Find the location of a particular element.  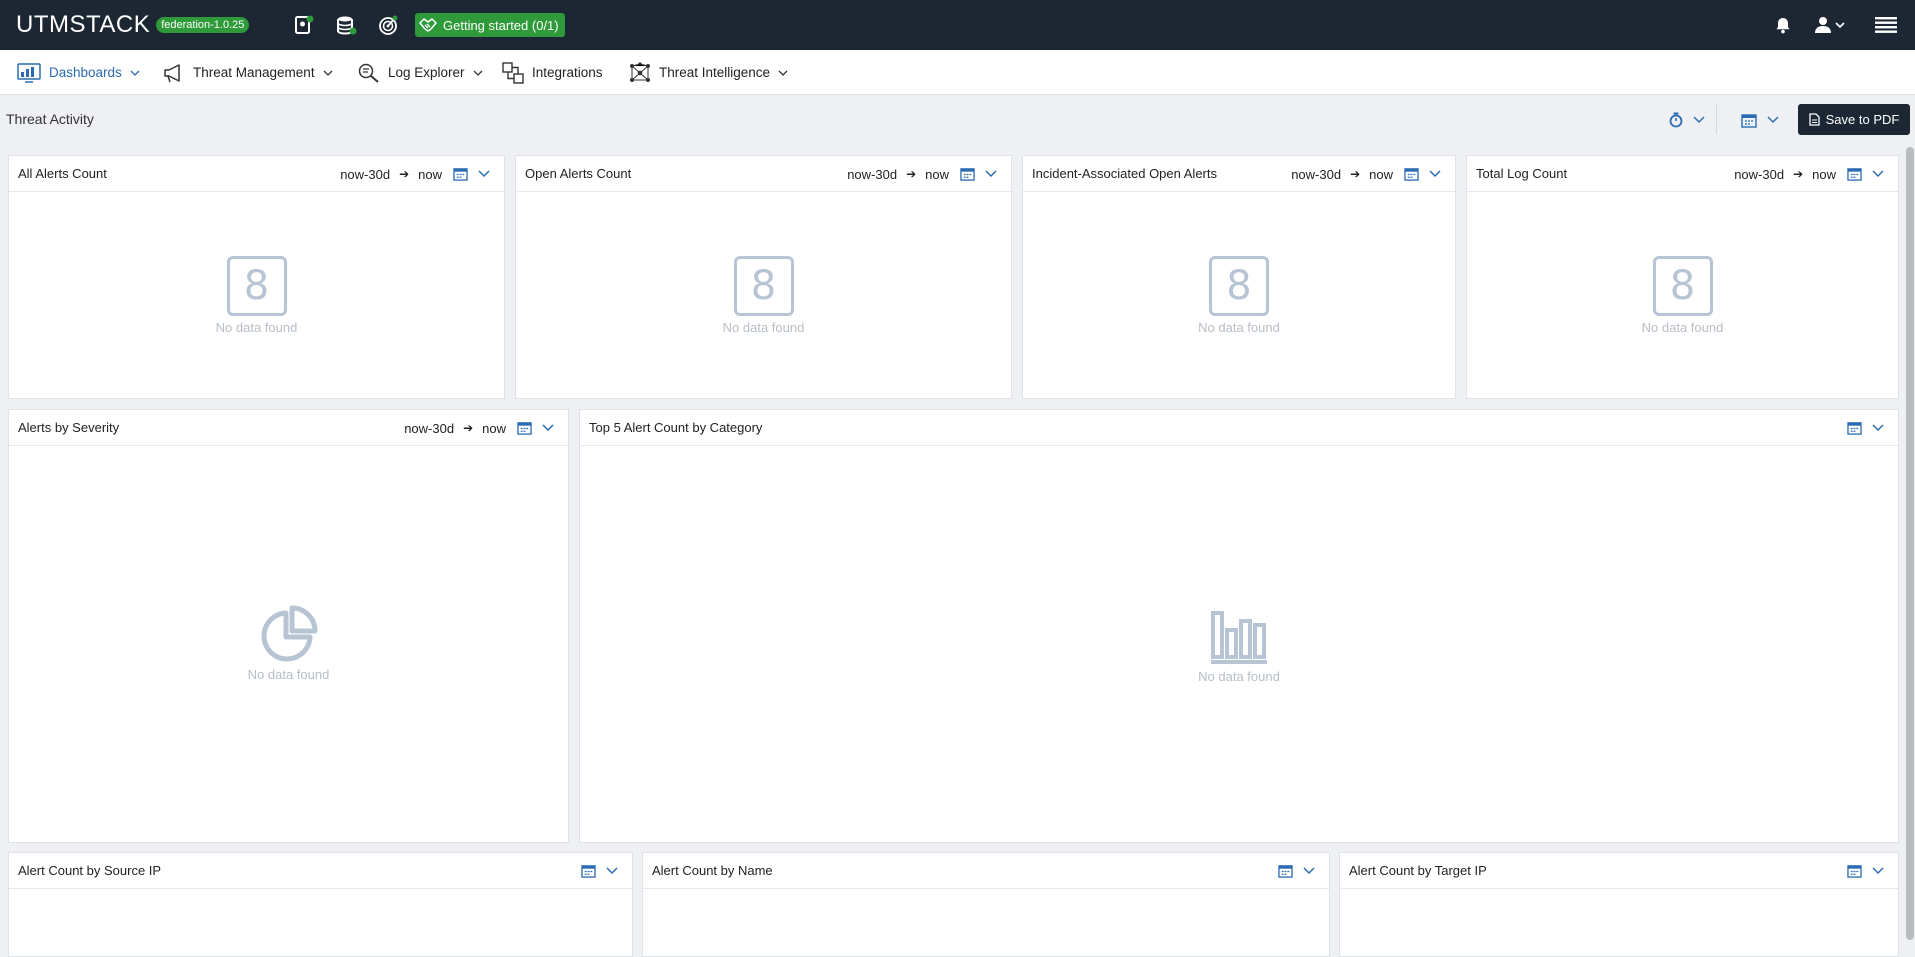

getting-started-button: Getting started (0/1) is located at coordinates (490, 25).